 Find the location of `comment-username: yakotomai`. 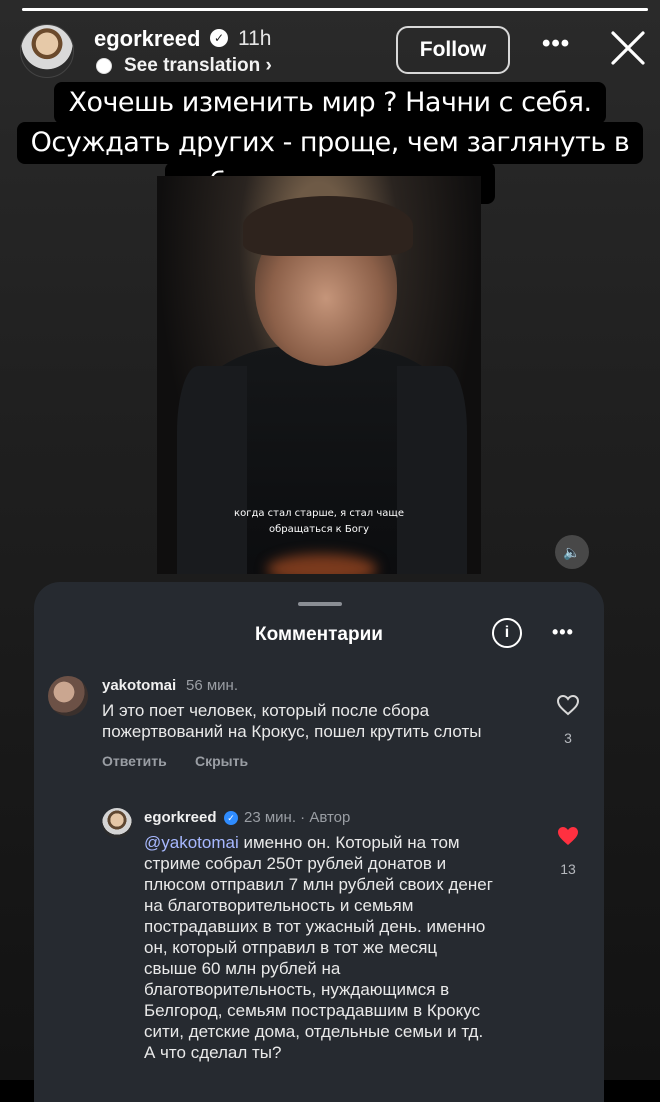

comment-username: yakotomai is located at coordinates (139, 685).